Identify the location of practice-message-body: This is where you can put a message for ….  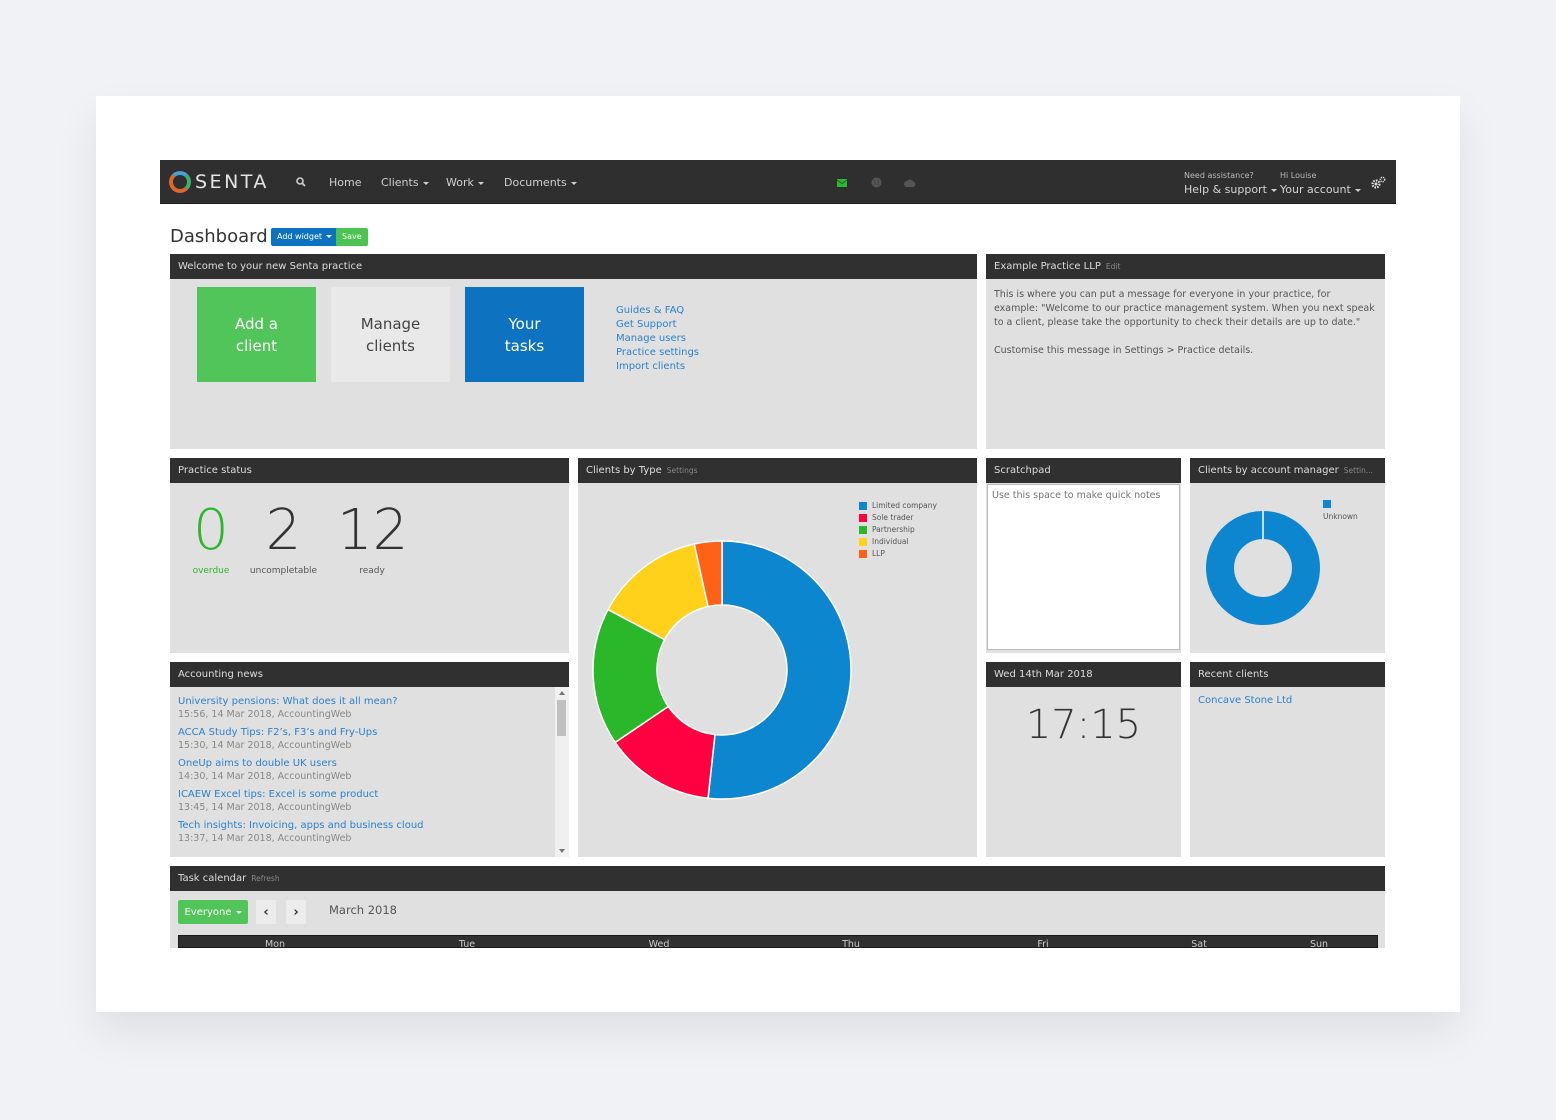
(1185, 323).